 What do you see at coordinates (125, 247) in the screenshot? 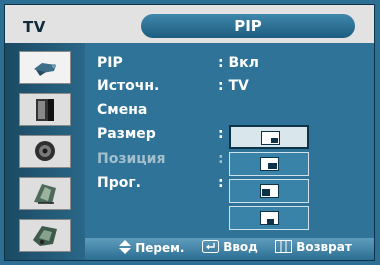
I see `up-down-arrows-icon` at bounding box center [125, 247].